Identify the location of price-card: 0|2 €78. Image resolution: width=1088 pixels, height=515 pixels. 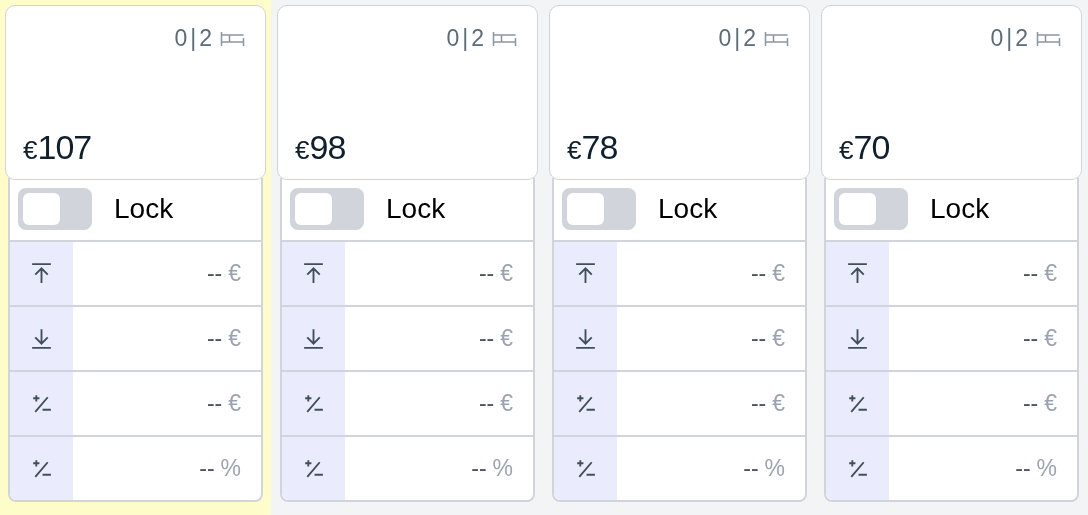
(679, 92).